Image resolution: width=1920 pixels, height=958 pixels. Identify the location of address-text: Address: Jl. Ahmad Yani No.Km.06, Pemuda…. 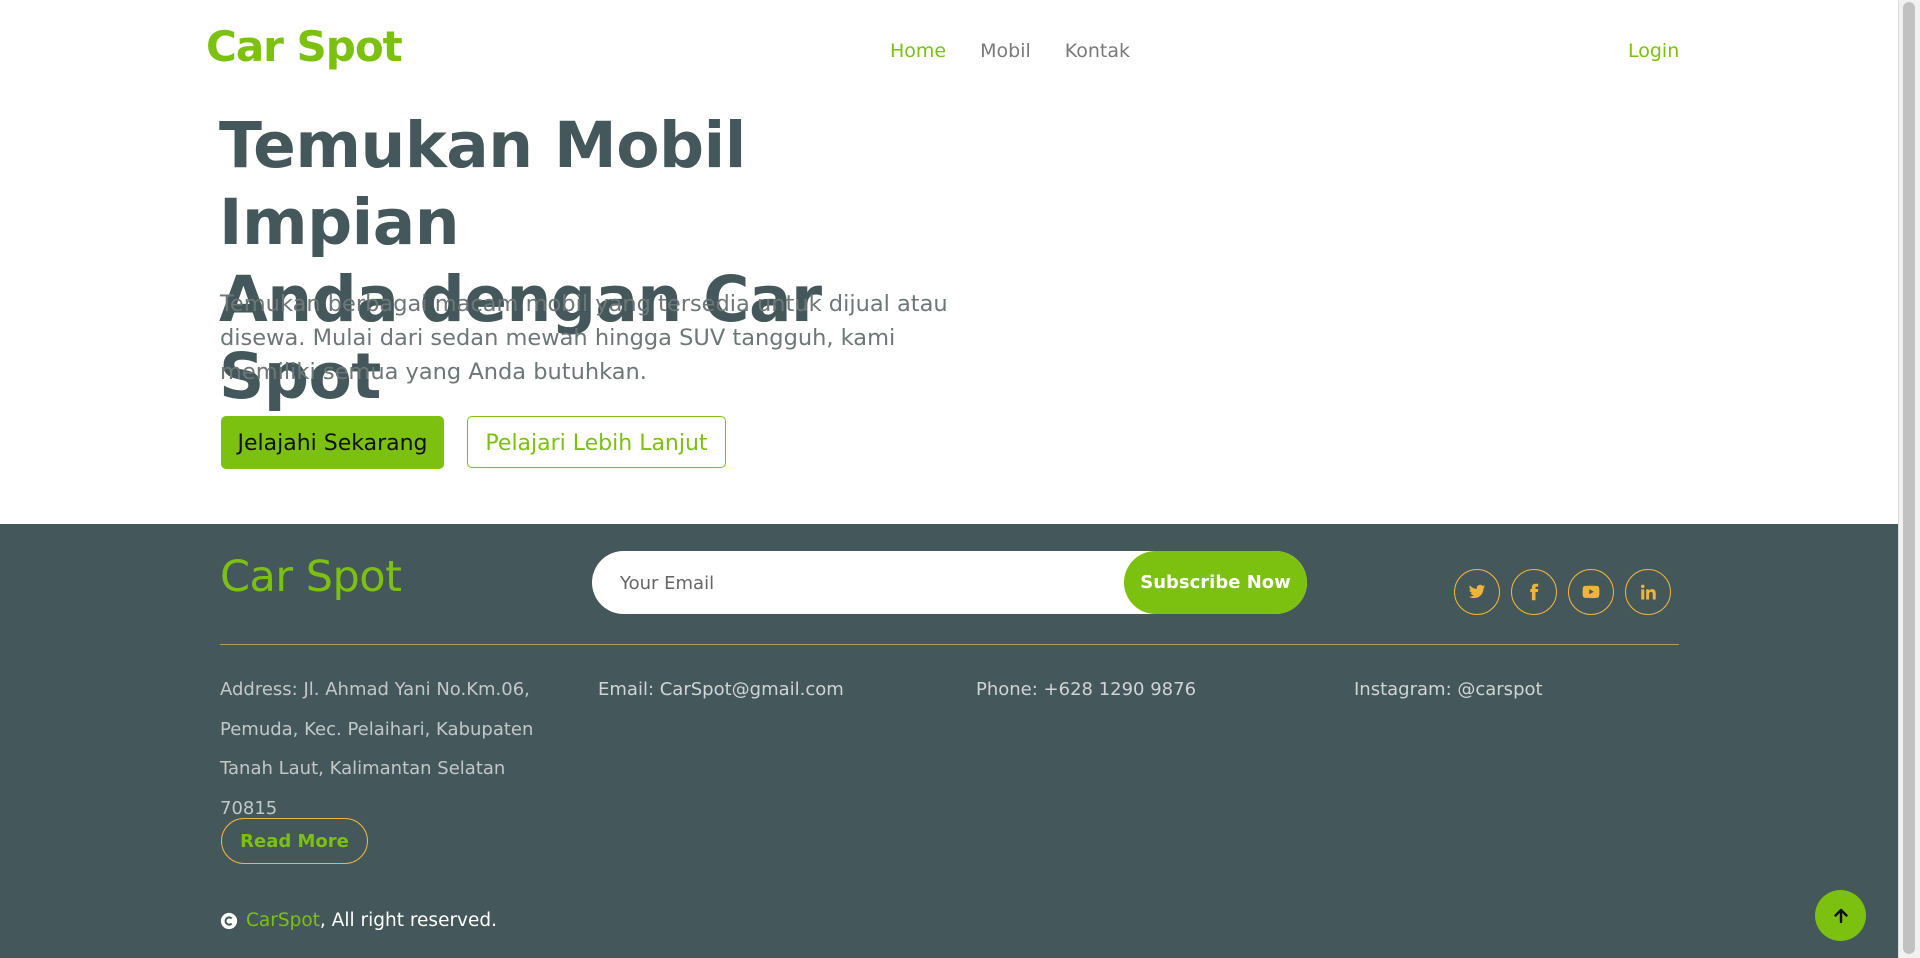
(377, 749).